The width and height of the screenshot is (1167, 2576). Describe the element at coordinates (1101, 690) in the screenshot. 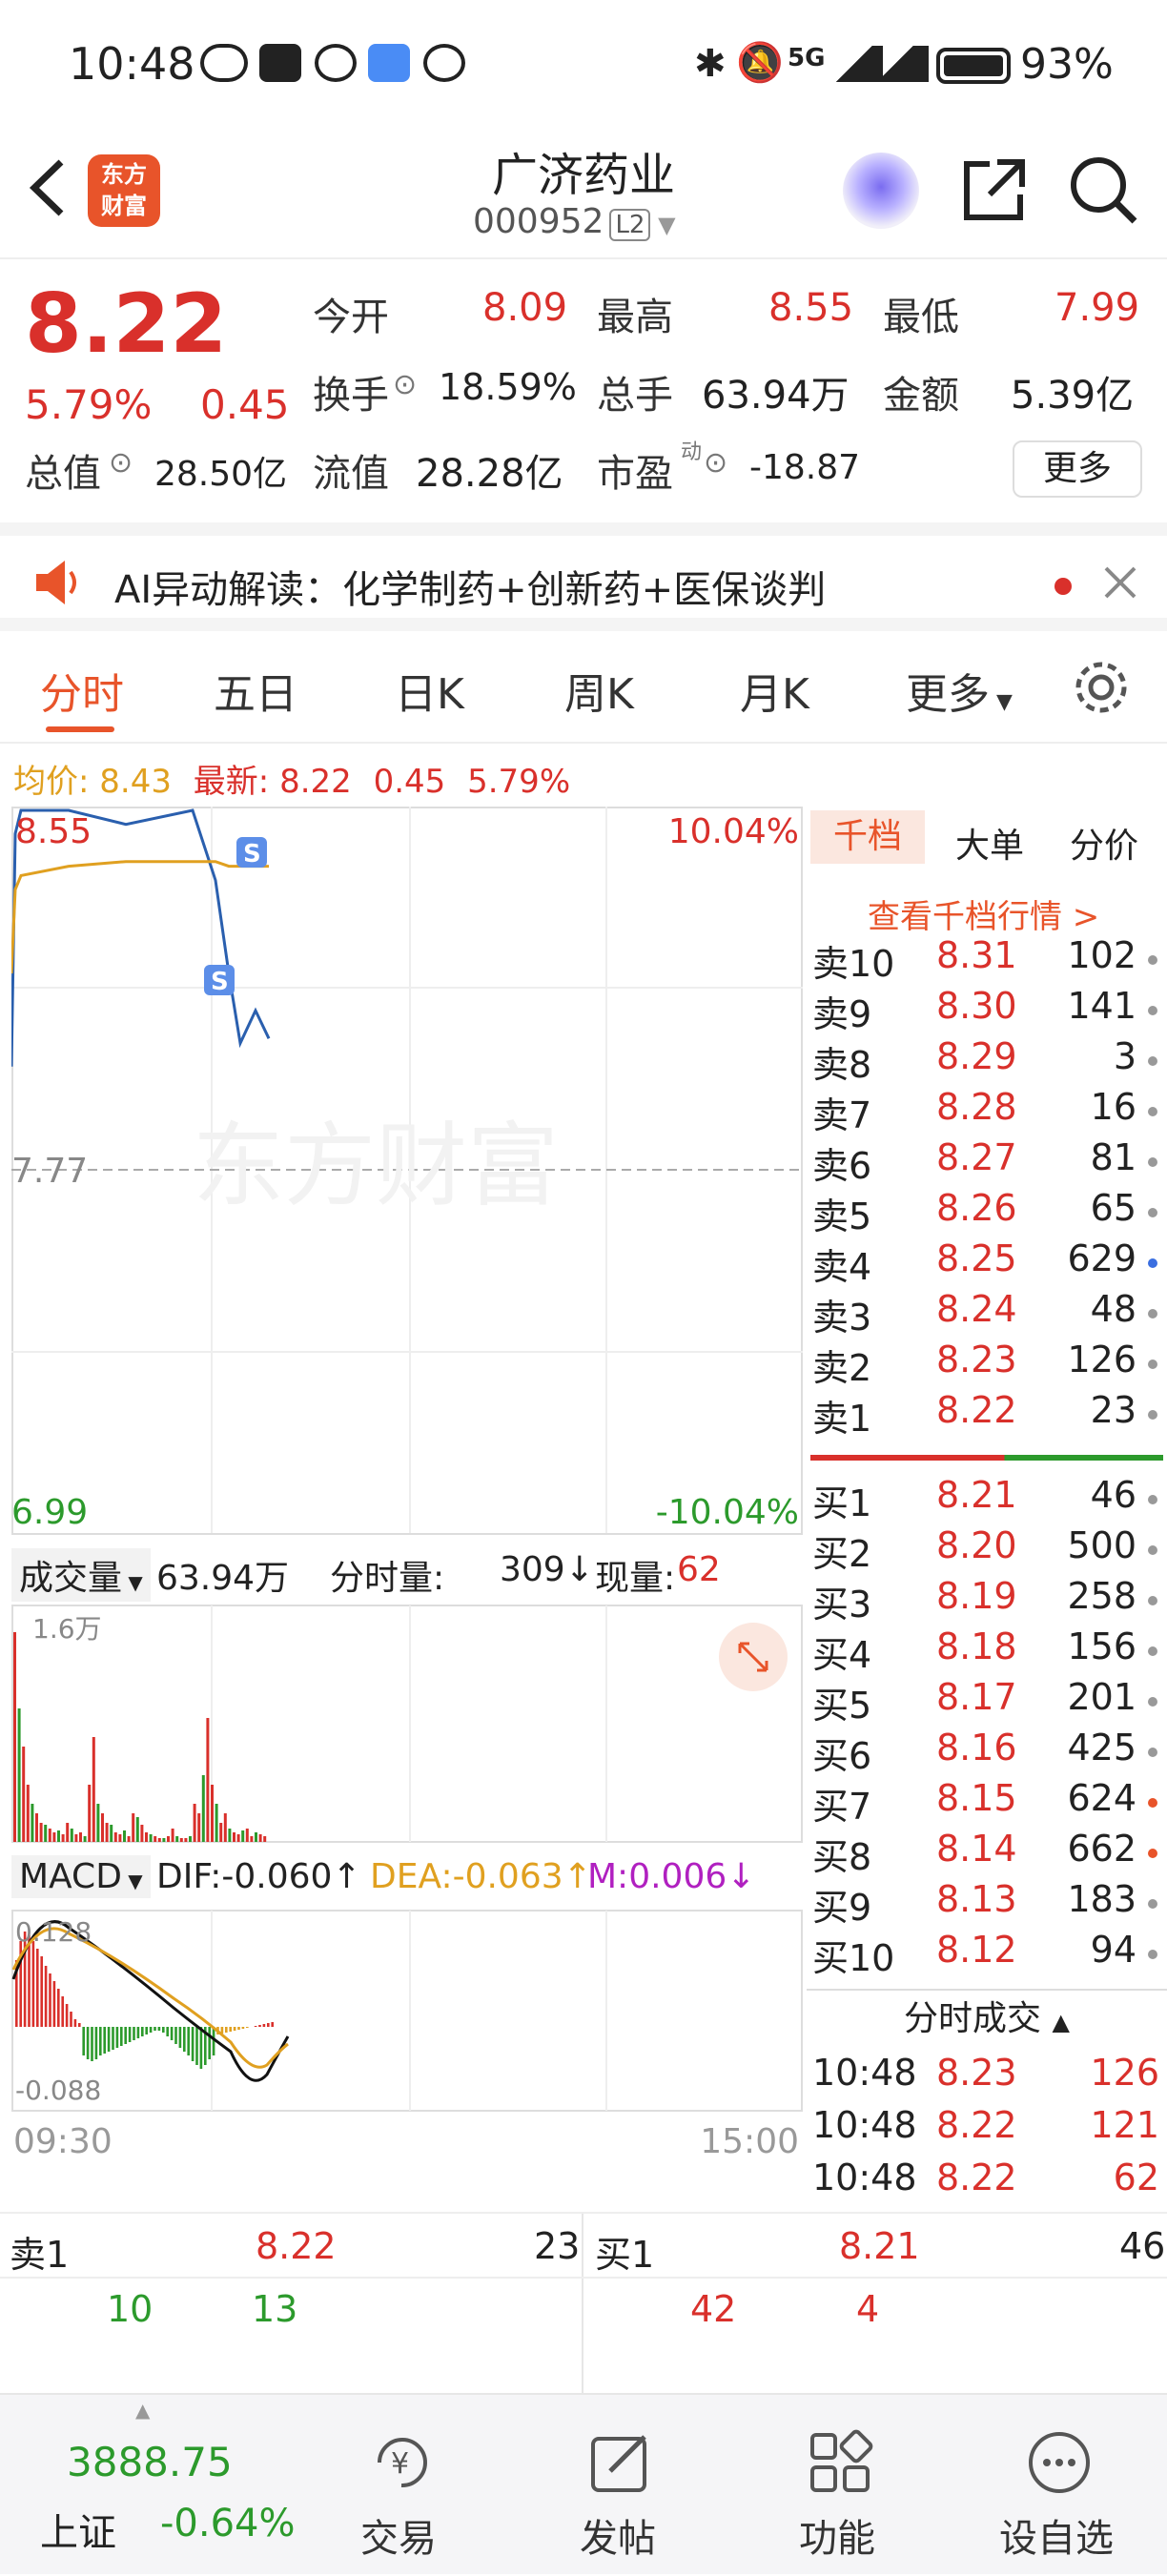

I see `settings-gear-icon` at that location.